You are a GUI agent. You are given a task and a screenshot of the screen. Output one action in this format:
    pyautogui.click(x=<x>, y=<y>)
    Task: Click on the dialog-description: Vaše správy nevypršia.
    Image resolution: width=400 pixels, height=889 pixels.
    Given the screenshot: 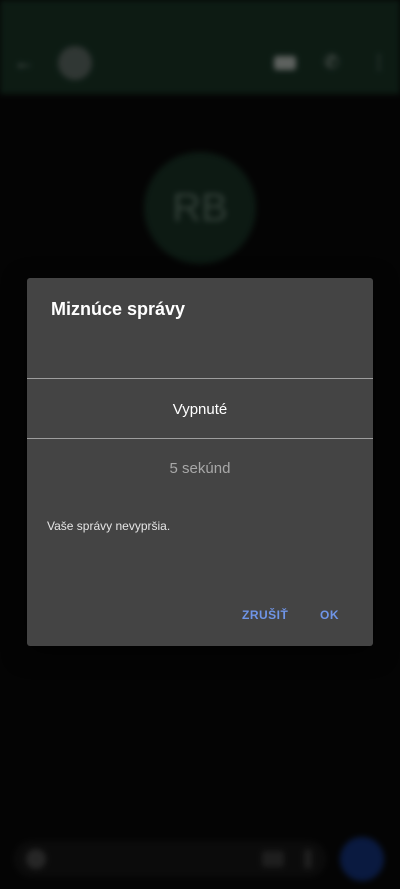 What is the action you would take?
    pyautogui.click(x=109, y=526)
    